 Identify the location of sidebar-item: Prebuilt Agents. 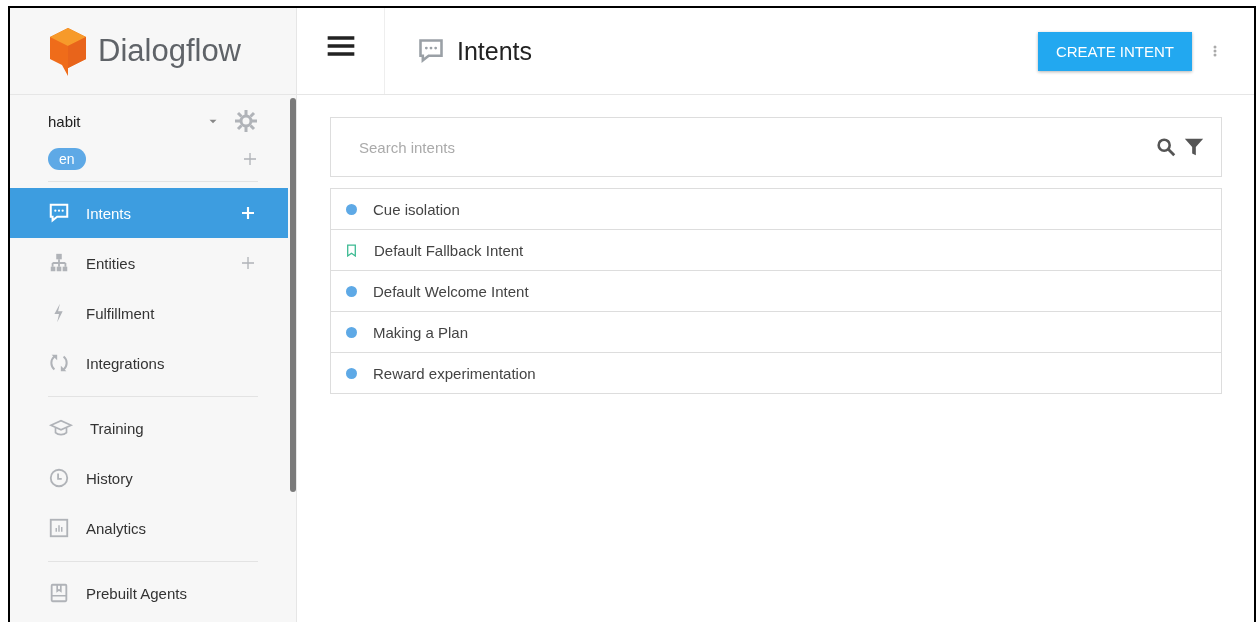
(149, 593).